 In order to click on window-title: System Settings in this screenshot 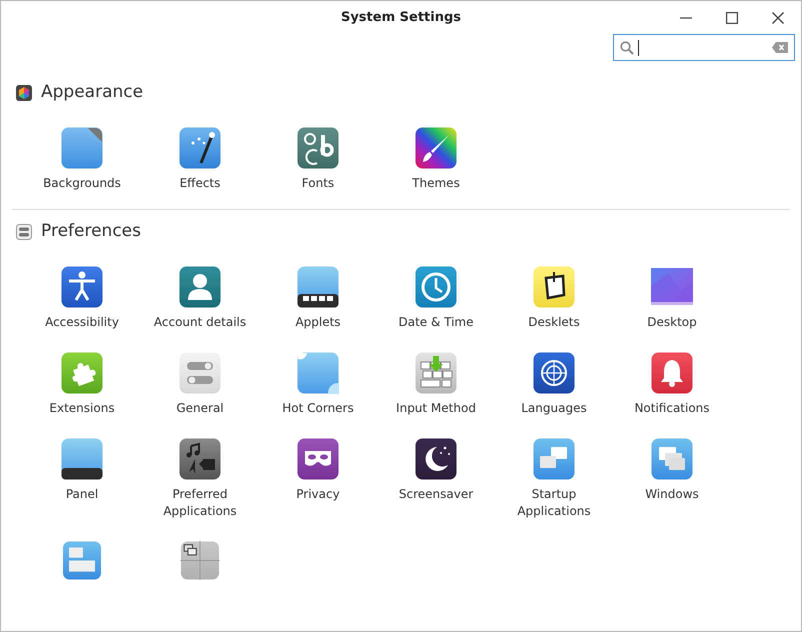, I will do `click(401, 17)`.